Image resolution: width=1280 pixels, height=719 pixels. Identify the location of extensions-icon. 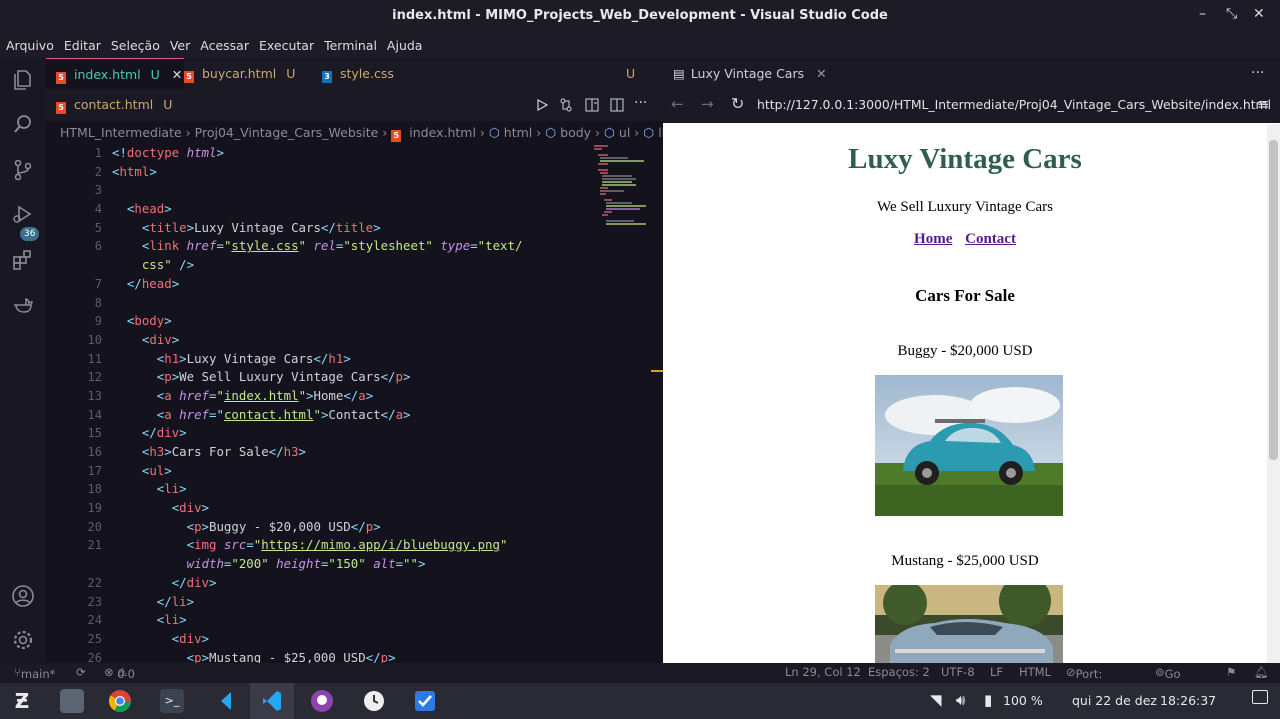
(23, 260).